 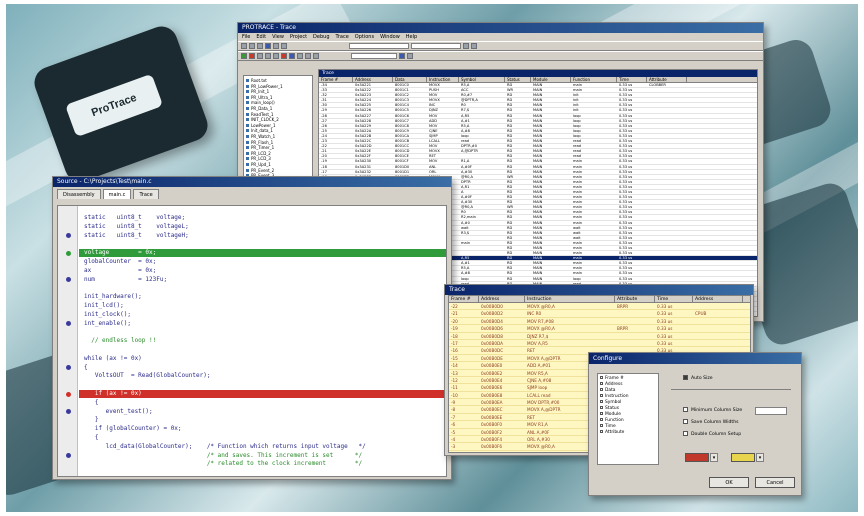 What do you see at coordinates (364, 37) in the screenshot?
I see `menu-item-options: Options` at bounding box center [364, 37].